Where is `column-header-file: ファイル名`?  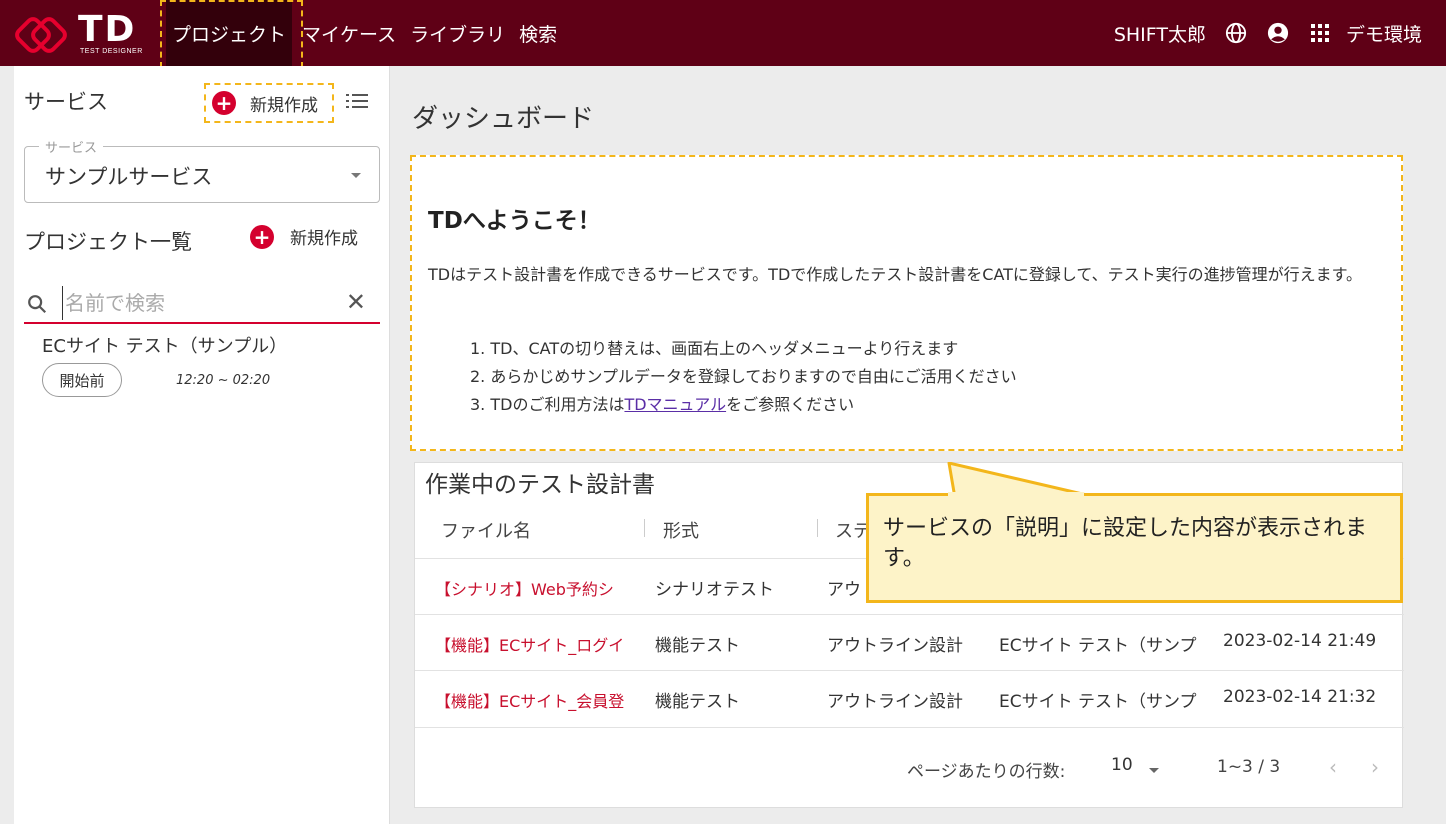 column-header-file: ファイル名 is located at coordinates (486, 530).